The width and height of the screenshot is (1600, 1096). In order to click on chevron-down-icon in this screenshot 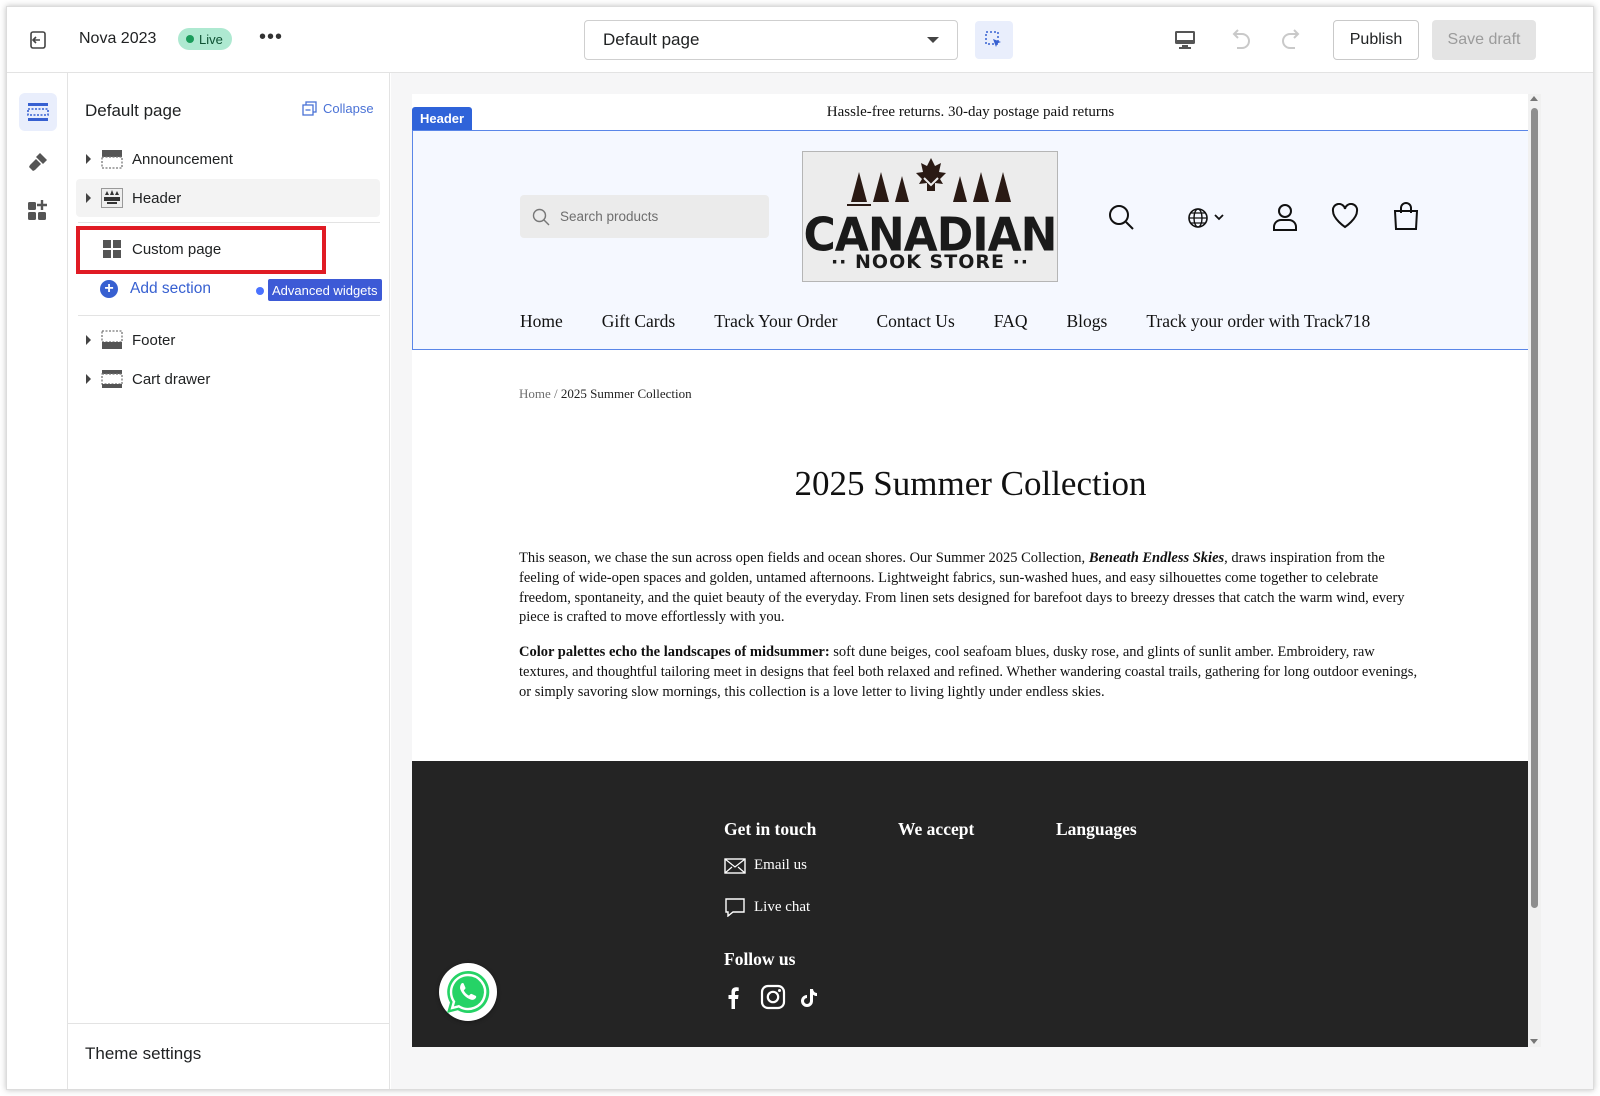, I will do `click(933, 40)`.